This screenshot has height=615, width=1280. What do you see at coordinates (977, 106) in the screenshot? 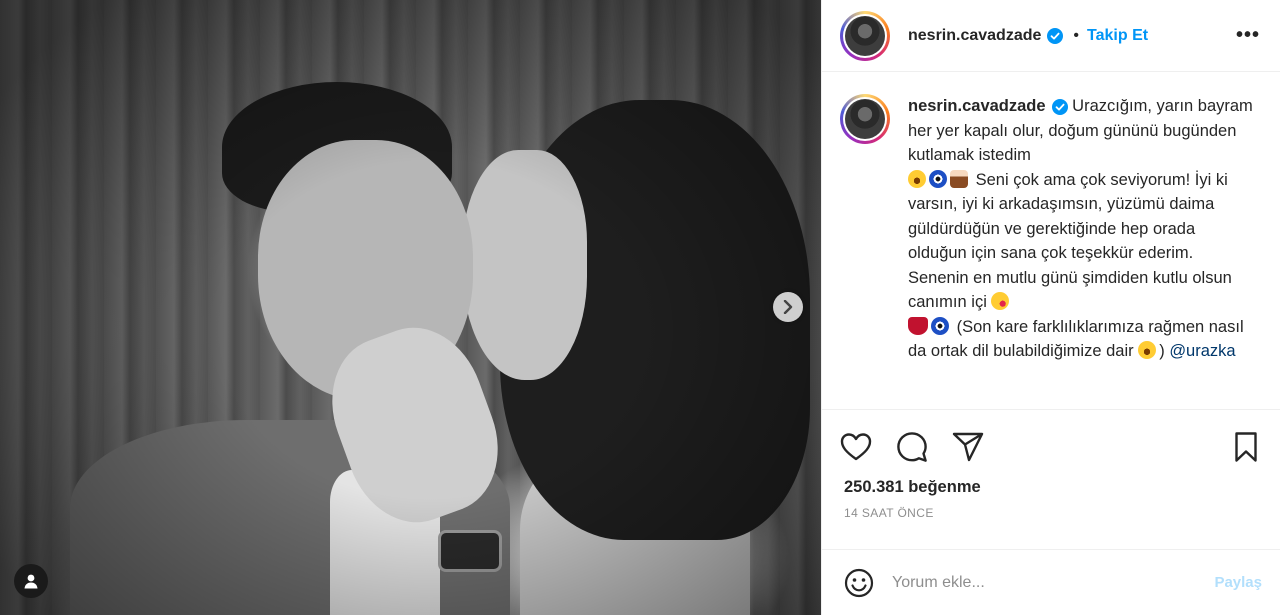
I see `caption-username: nesrin.cavadzade` at bounding box center [977, 106].